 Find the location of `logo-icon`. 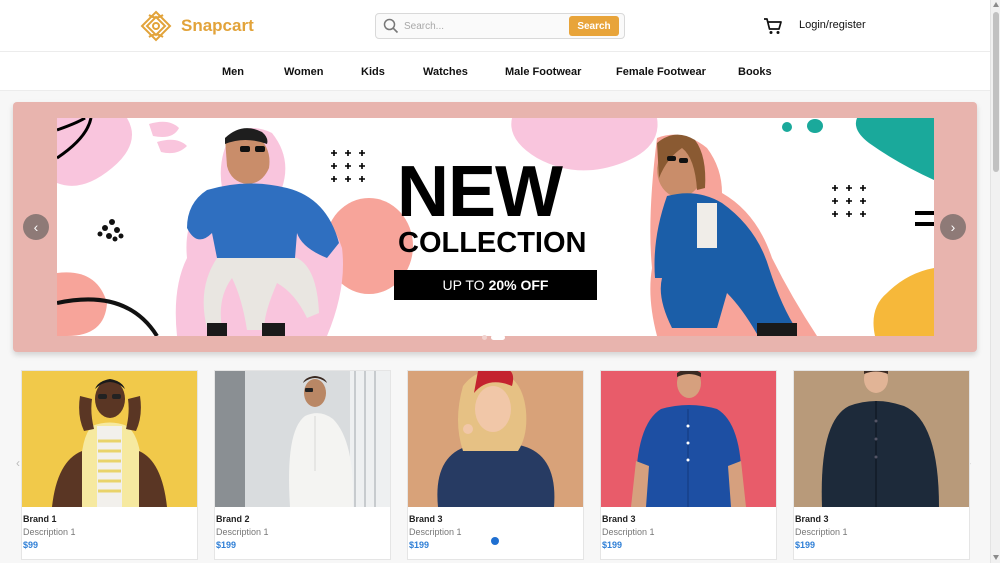

logo-icon is located at coordinates (156, 26).